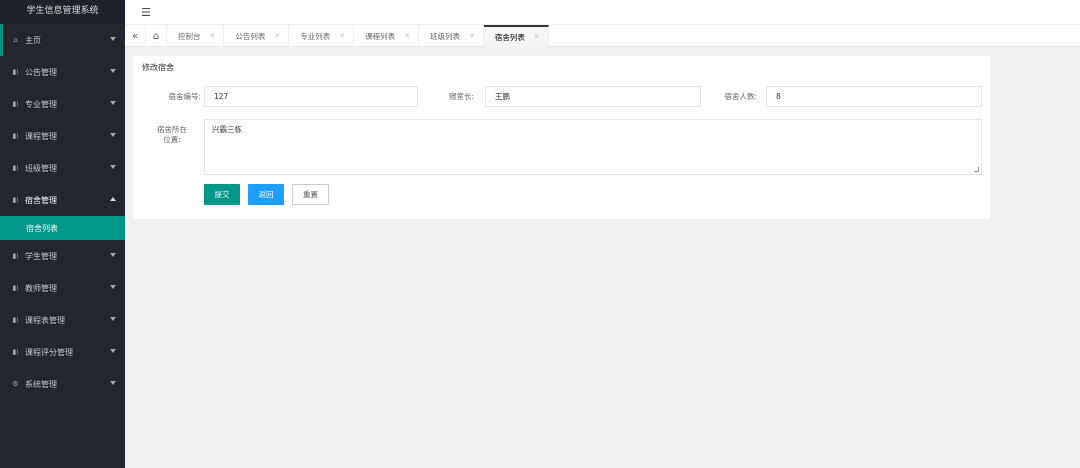 The height and width of the screenshot is (468, 1080). Describe the element at coordinates (41, 136) in the screenshot. I see `sidebar-item-label: 课程管理` at that location.